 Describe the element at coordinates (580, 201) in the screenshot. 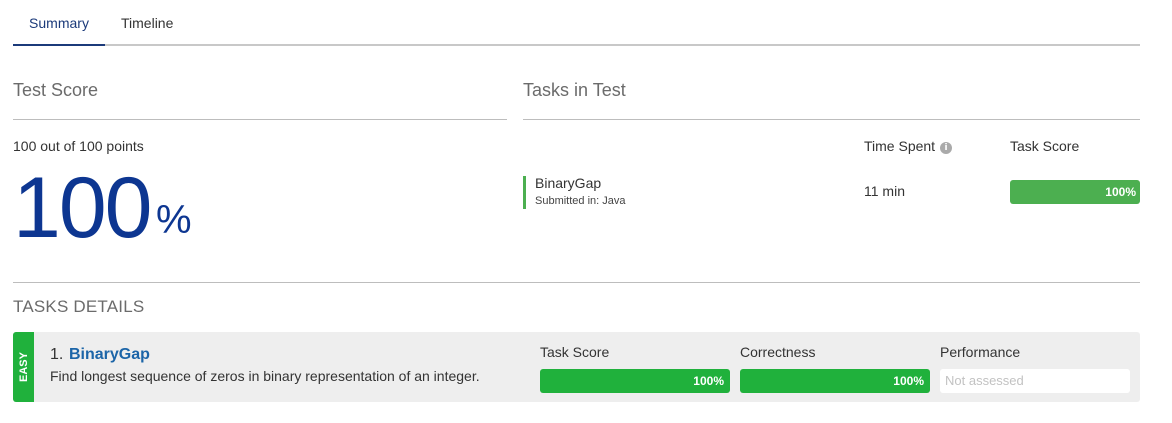

I see `task-submitted-language: Submitted in: Java` at that location.